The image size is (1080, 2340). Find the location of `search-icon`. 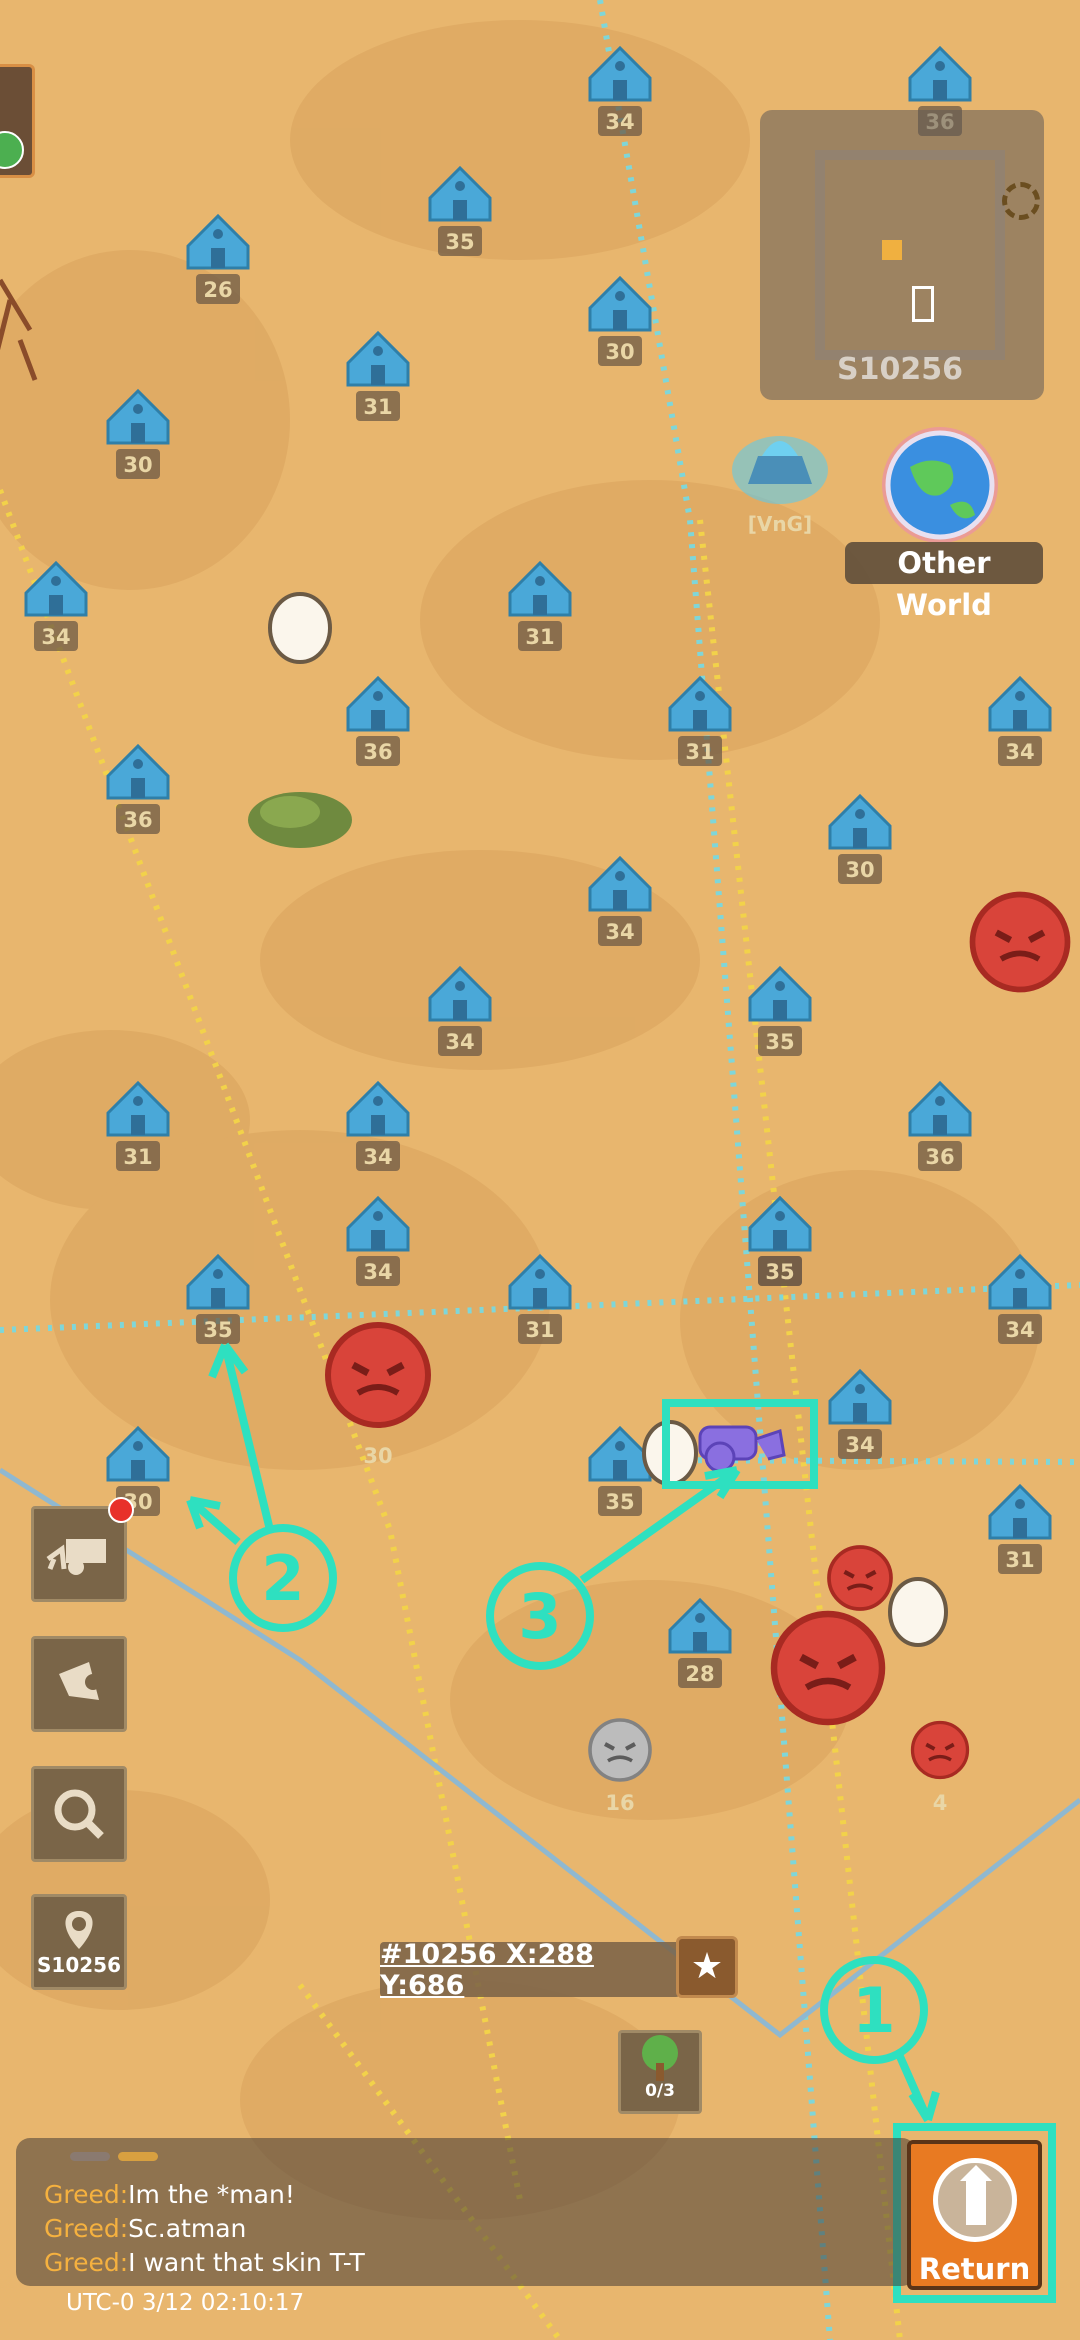

search-icon is located at coordinates (79, 1814).